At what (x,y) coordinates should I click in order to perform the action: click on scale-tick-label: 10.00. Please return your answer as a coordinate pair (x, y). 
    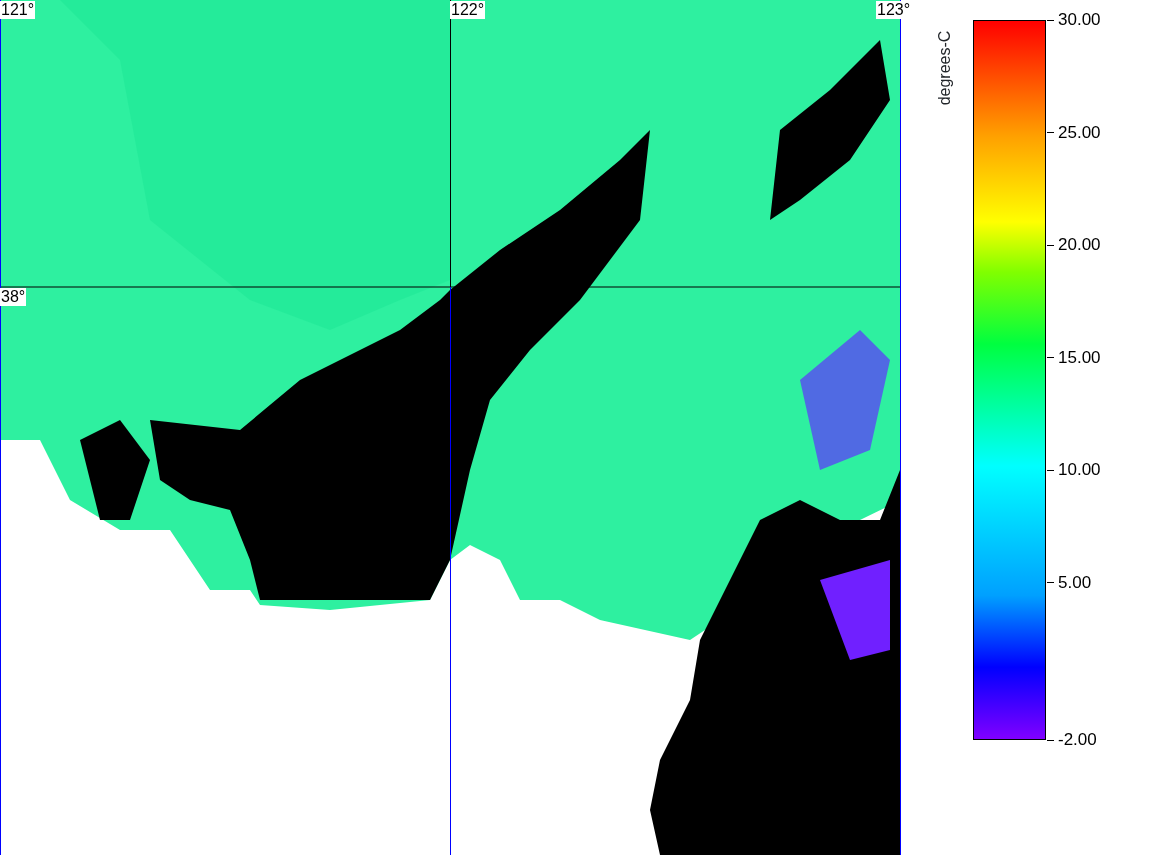
    Looking at the image, I should click on (1079, 470).